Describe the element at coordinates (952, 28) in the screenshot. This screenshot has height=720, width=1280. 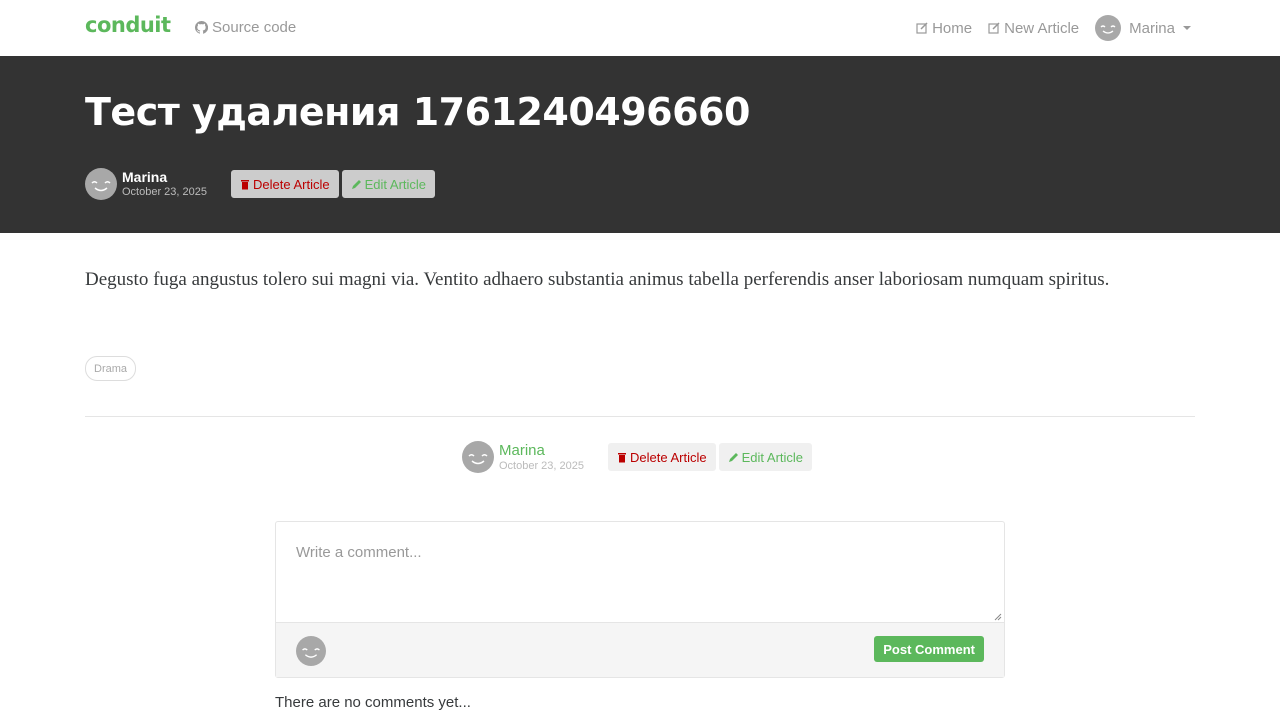
I see `nav-home-label: Home` at that location.